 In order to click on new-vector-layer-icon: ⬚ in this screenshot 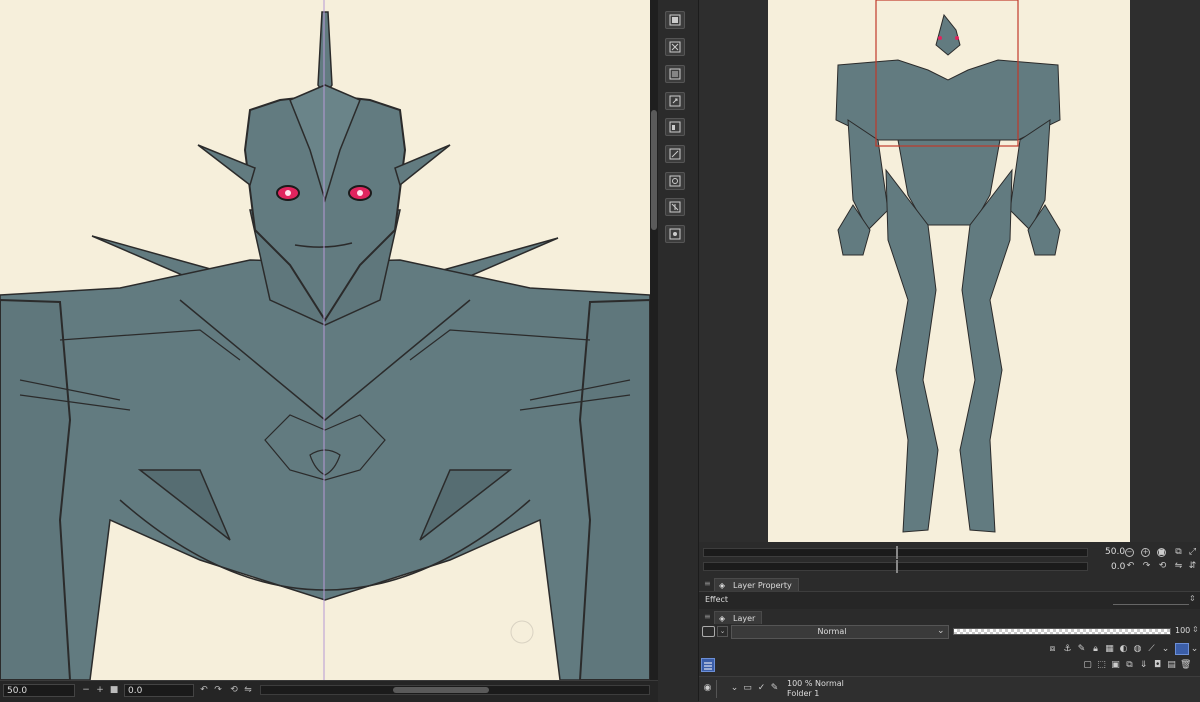, I will do `click(1101, 665)`.